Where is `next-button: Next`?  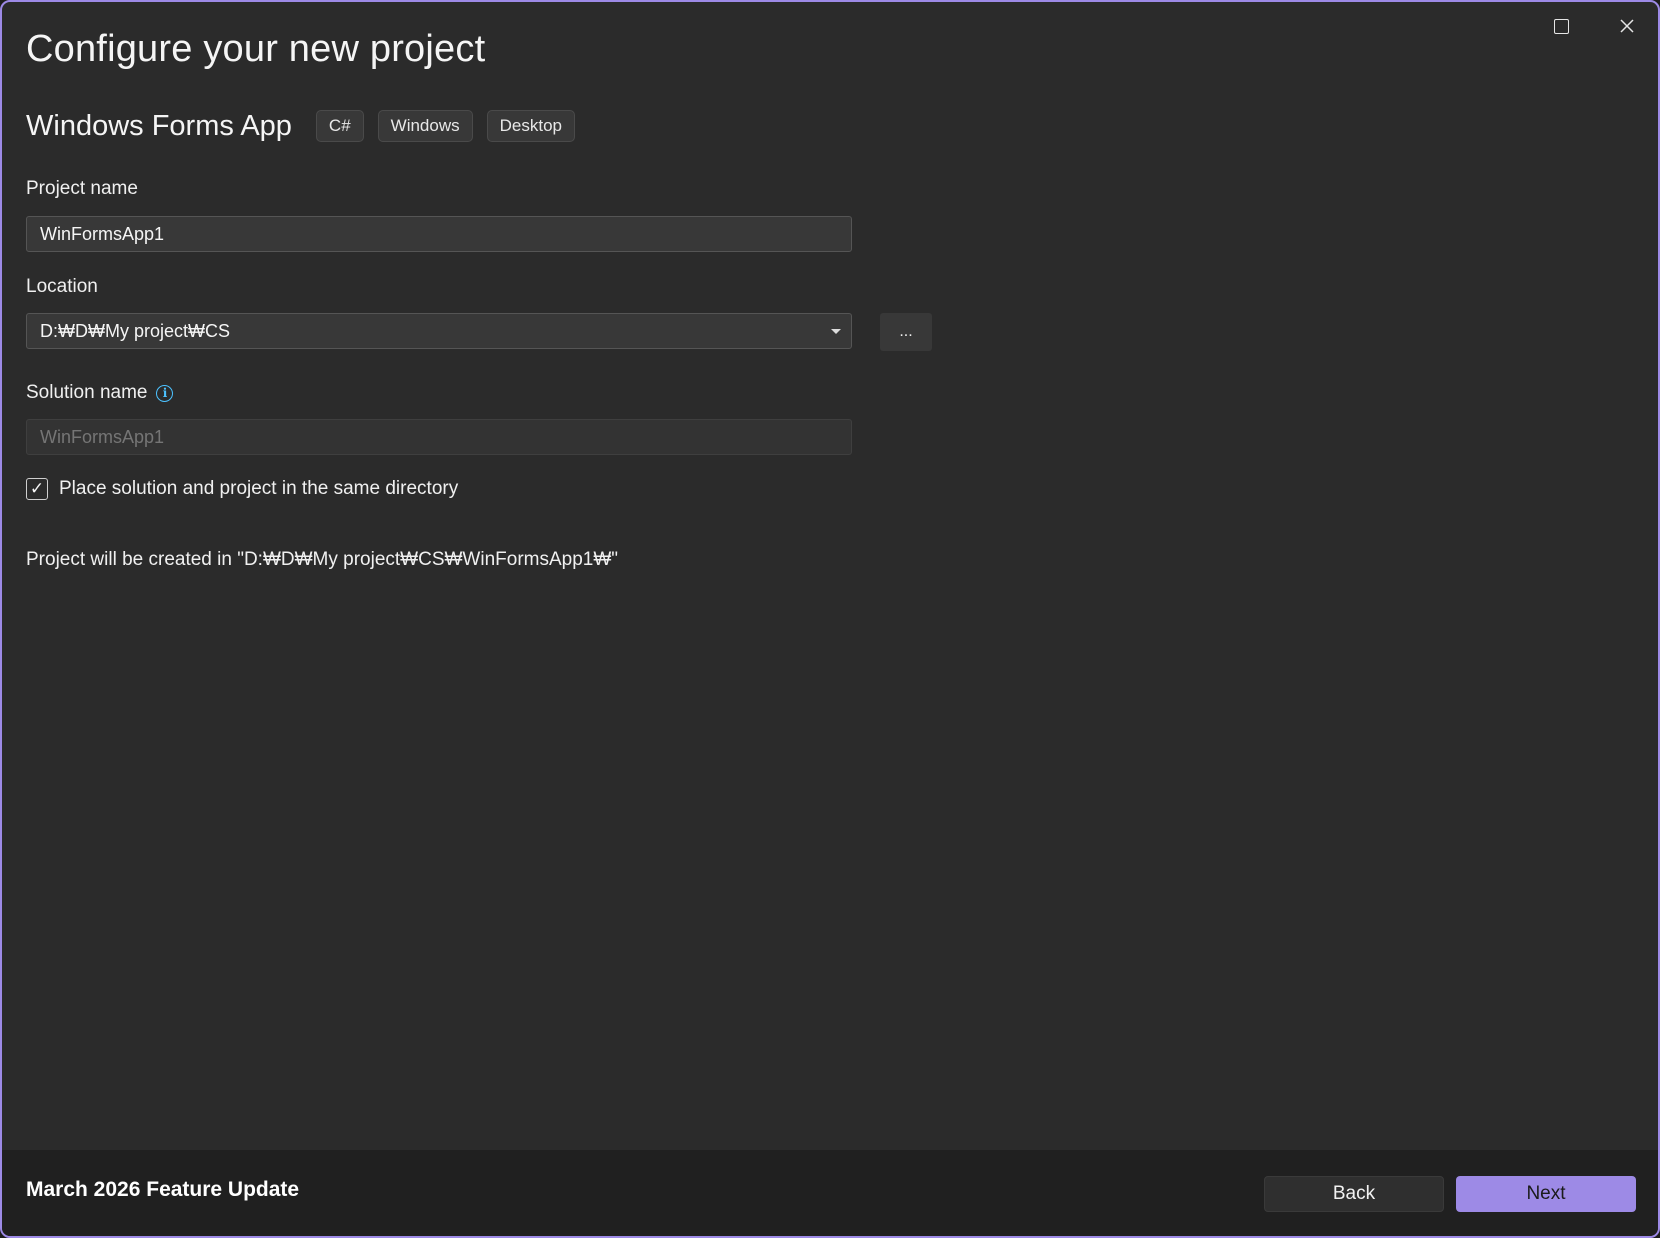 next-button: Next is located at coordinates (1546, 1194).